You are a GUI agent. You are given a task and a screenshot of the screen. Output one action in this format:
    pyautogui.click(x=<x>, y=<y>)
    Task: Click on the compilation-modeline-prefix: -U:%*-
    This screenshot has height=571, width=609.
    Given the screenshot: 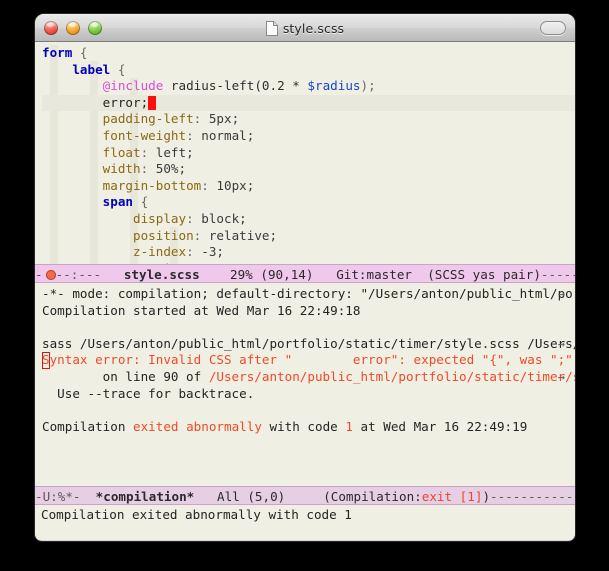 What is the action you would take?
    pyautogui.click(x=58, y=496)
    